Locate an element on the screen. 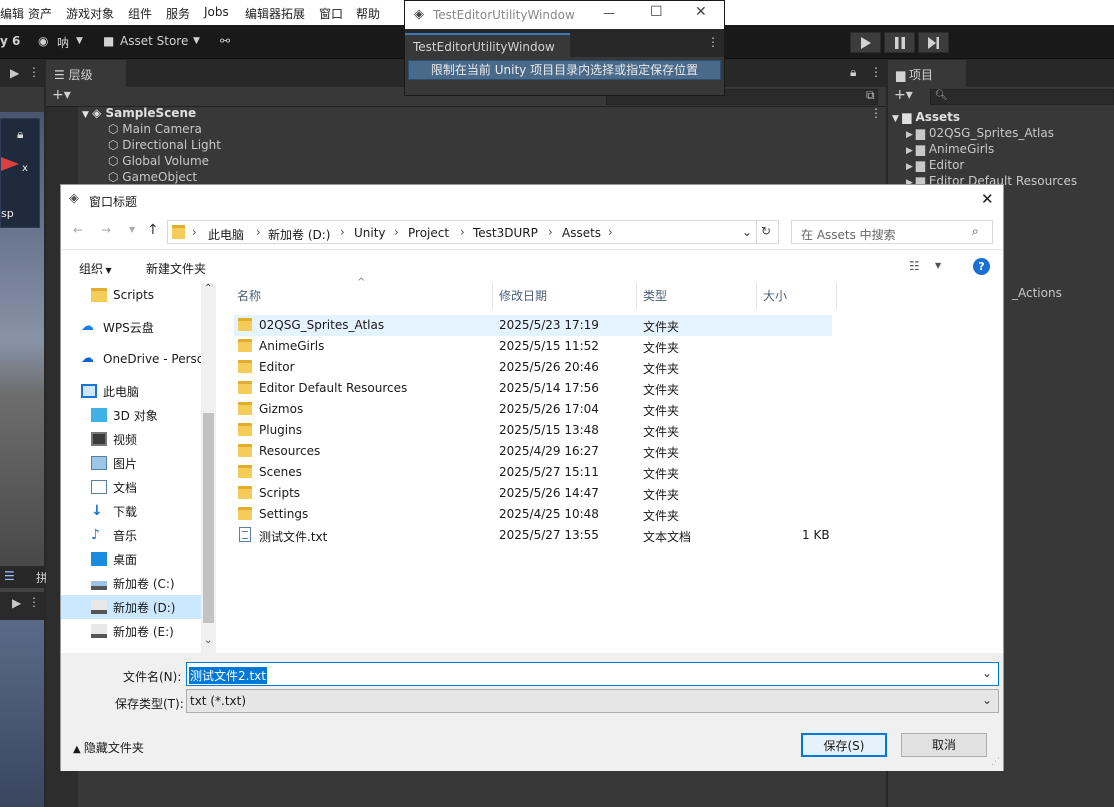 This screenshot has width=1114, height=807. hierarchy-item: ⬡ Global Volume is located at coordinates (158, 161).